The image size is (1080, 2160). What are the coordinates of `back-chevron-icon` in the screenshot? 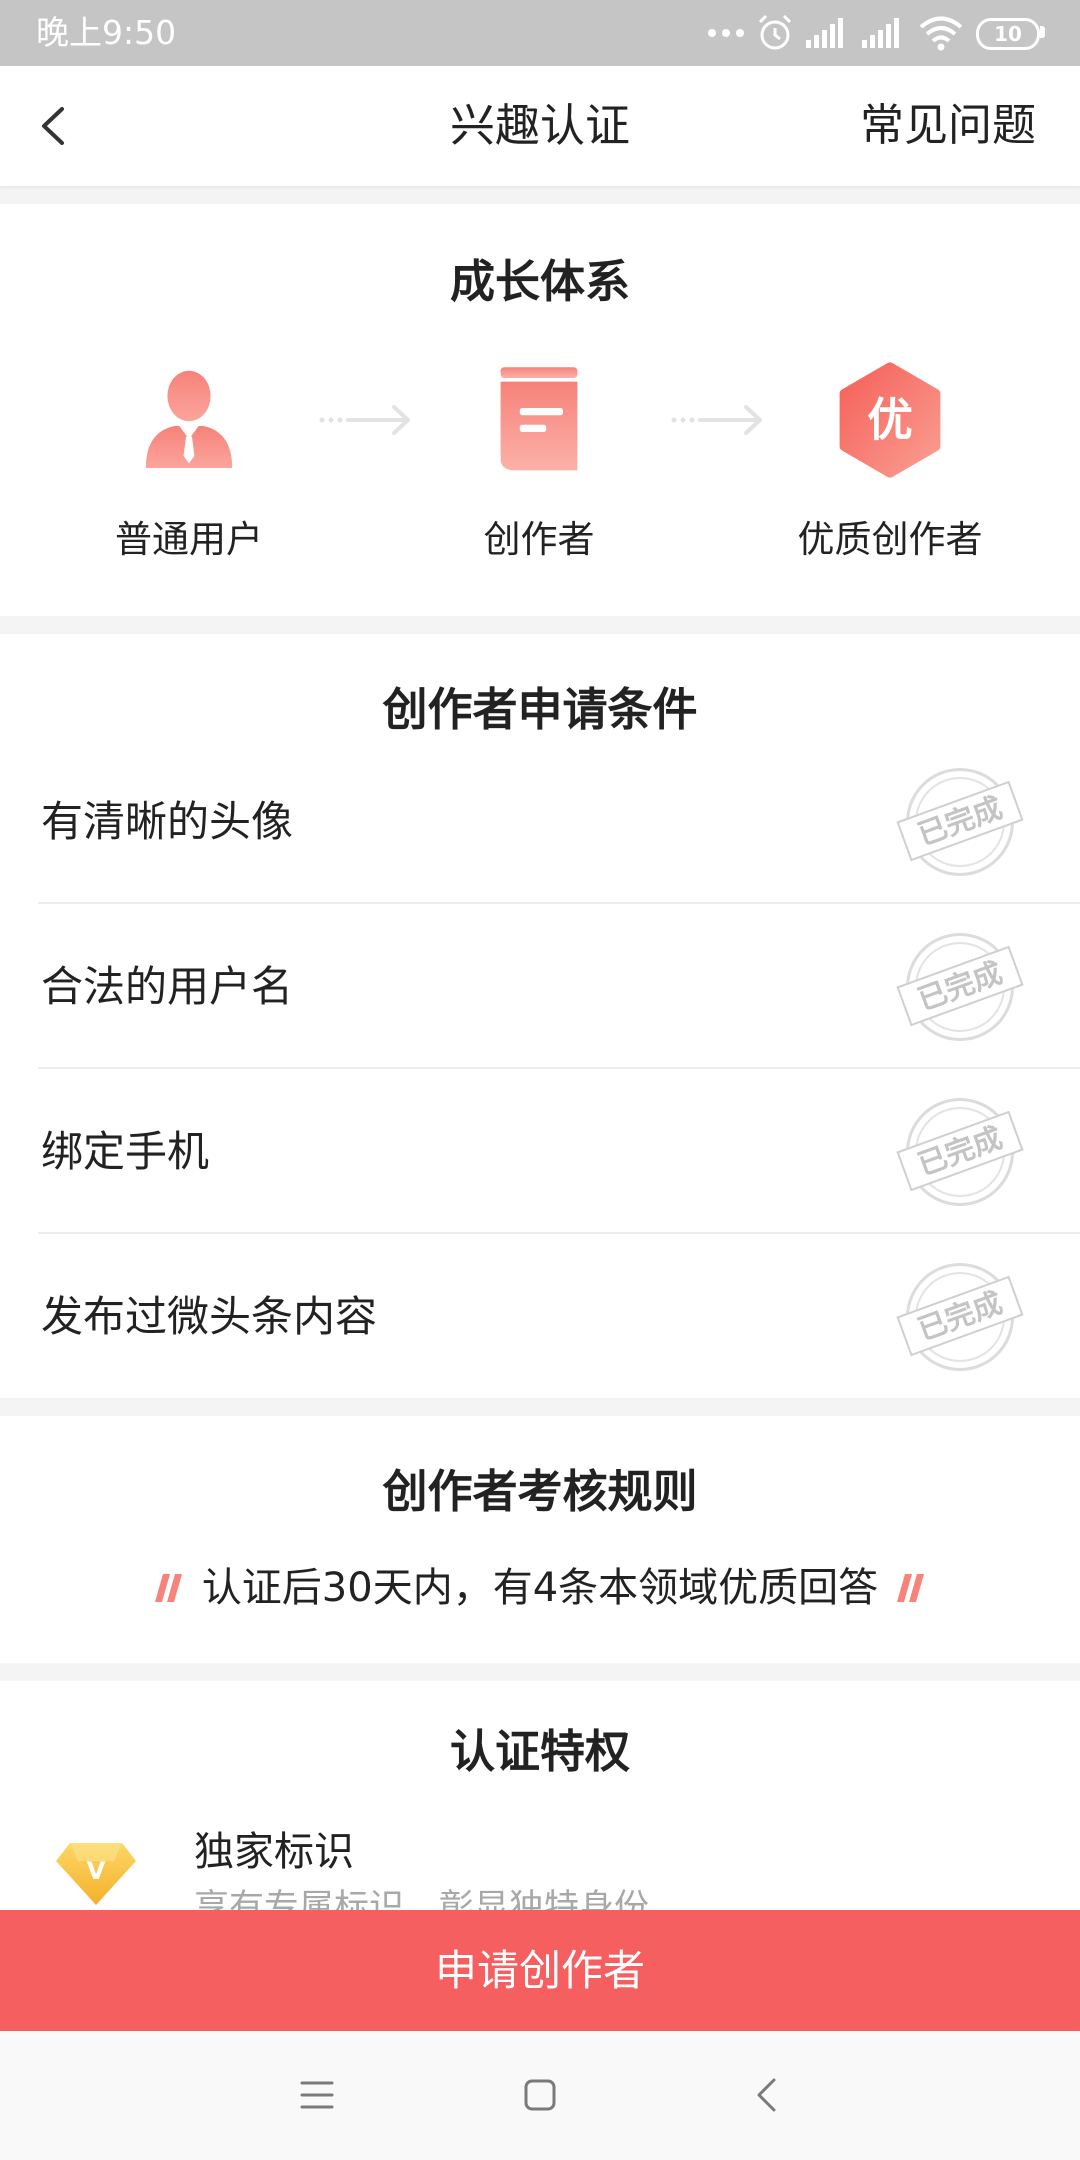 It's located at (54, 126).